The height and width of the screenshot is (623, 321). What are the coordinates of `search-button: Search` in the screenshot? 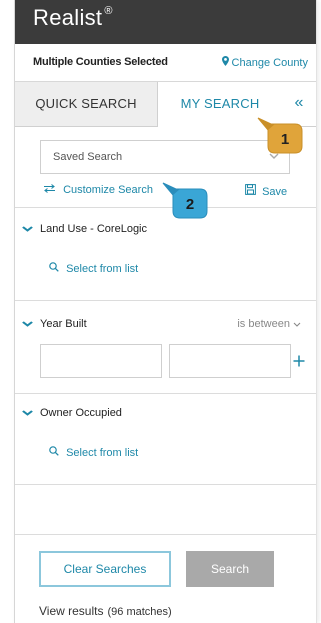 It's located at (230, 569).